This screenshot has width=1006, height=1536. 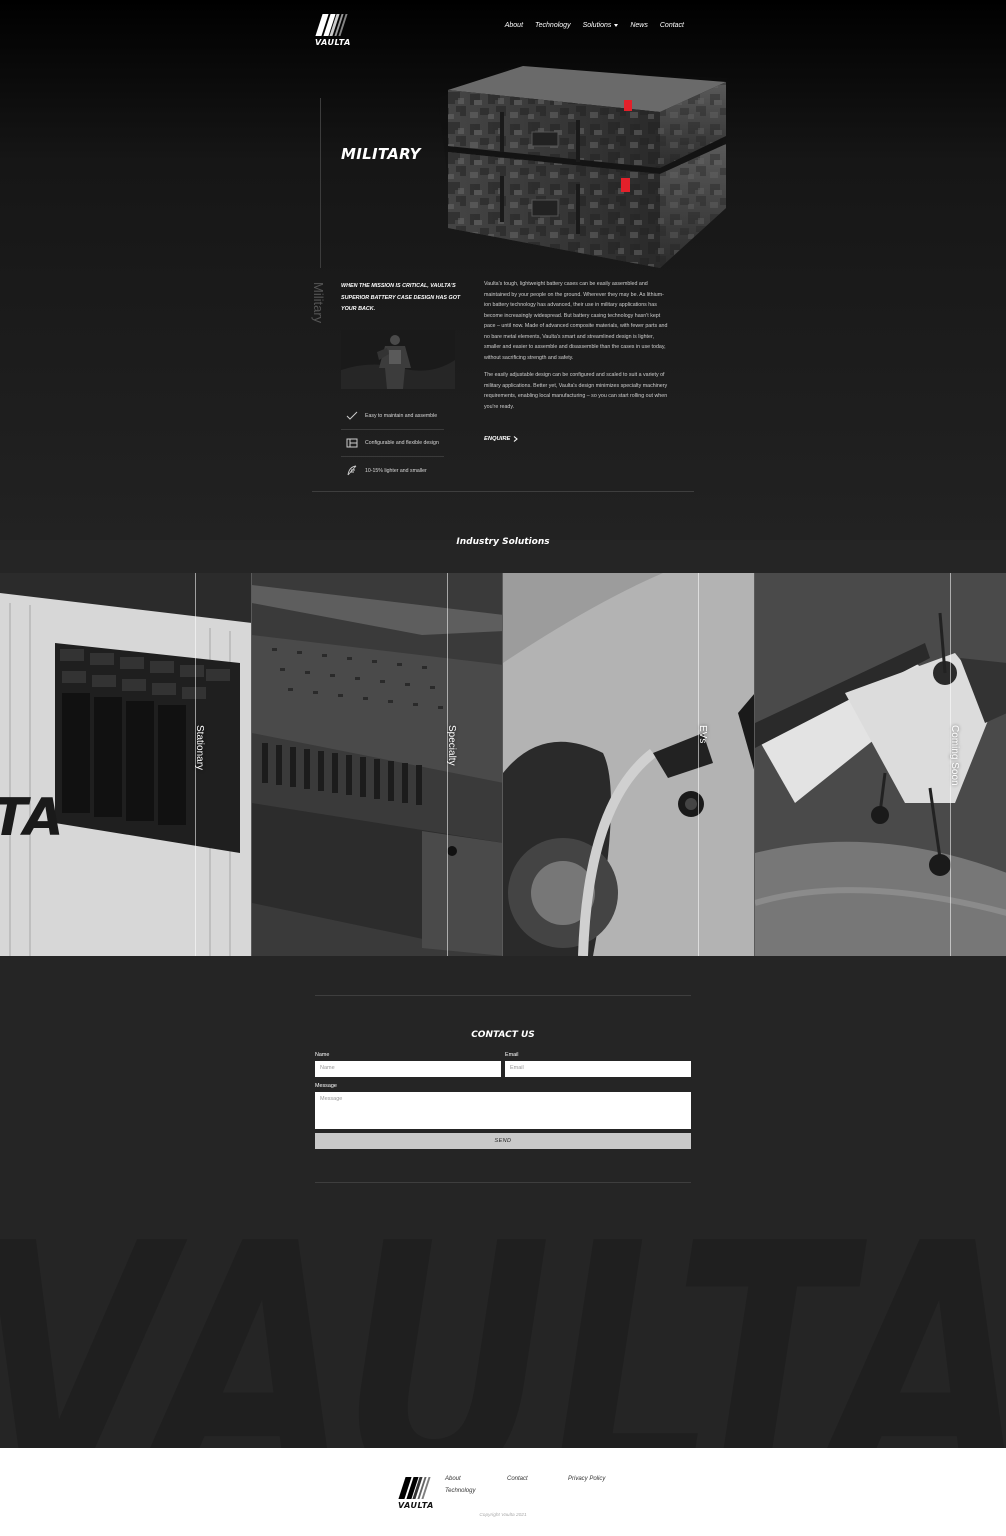 I want to click on name-field: Name, so click(x=408, y=1069).